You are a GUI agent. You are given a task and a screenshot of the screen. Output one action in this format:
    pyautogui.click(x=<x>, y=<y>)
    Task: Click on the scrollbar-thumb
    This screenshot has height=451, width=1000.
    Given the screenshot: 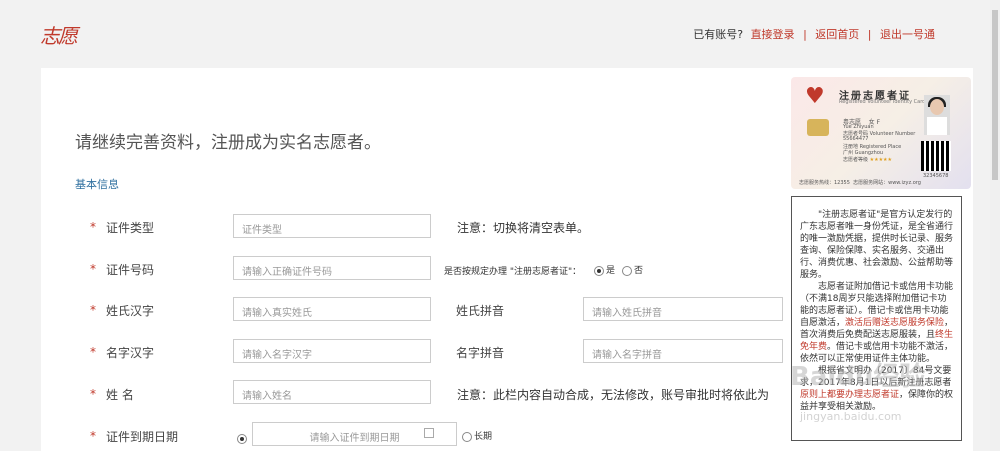 What is the action you would take?
    pyautogui.click(x=995, y=95)
    